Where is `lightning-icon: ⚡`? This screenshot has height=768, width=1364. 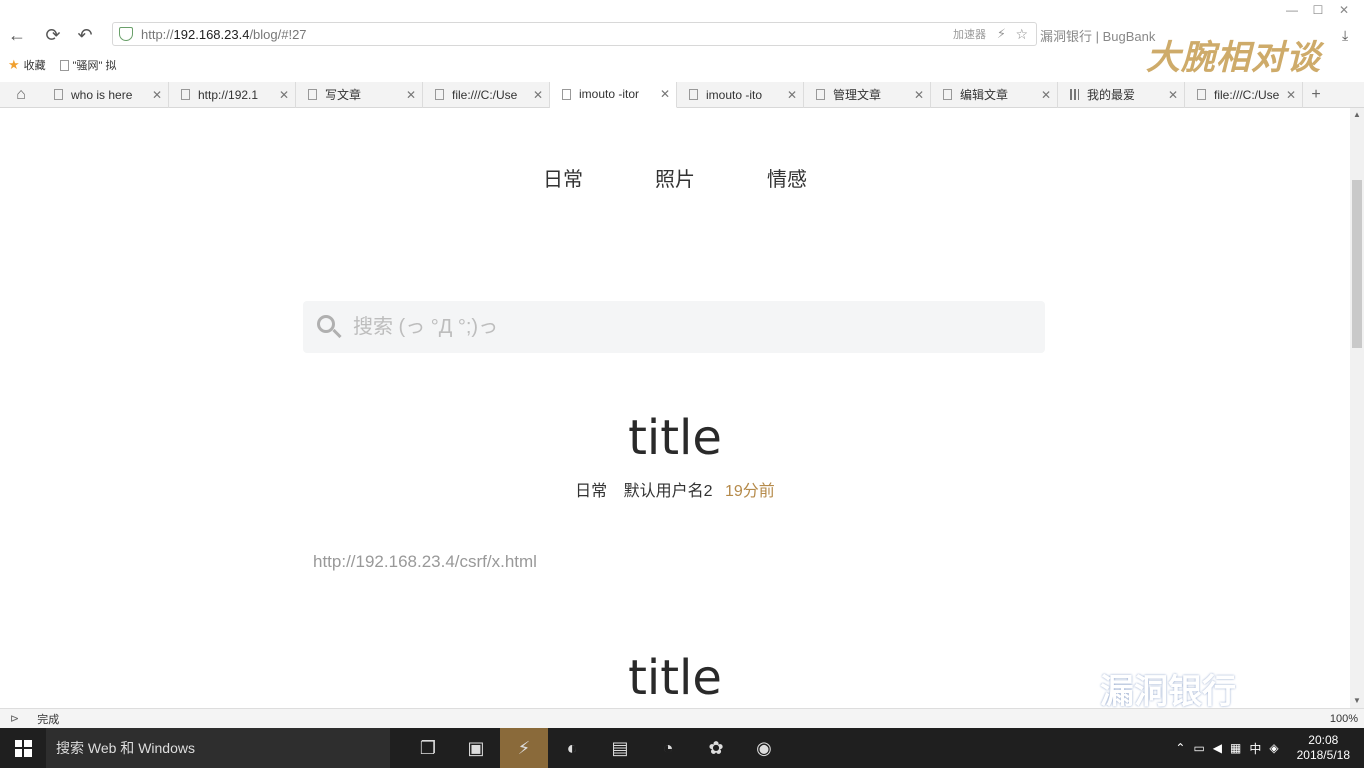
lightning-icon: ⚡ is located at coordinates (1001, 34).